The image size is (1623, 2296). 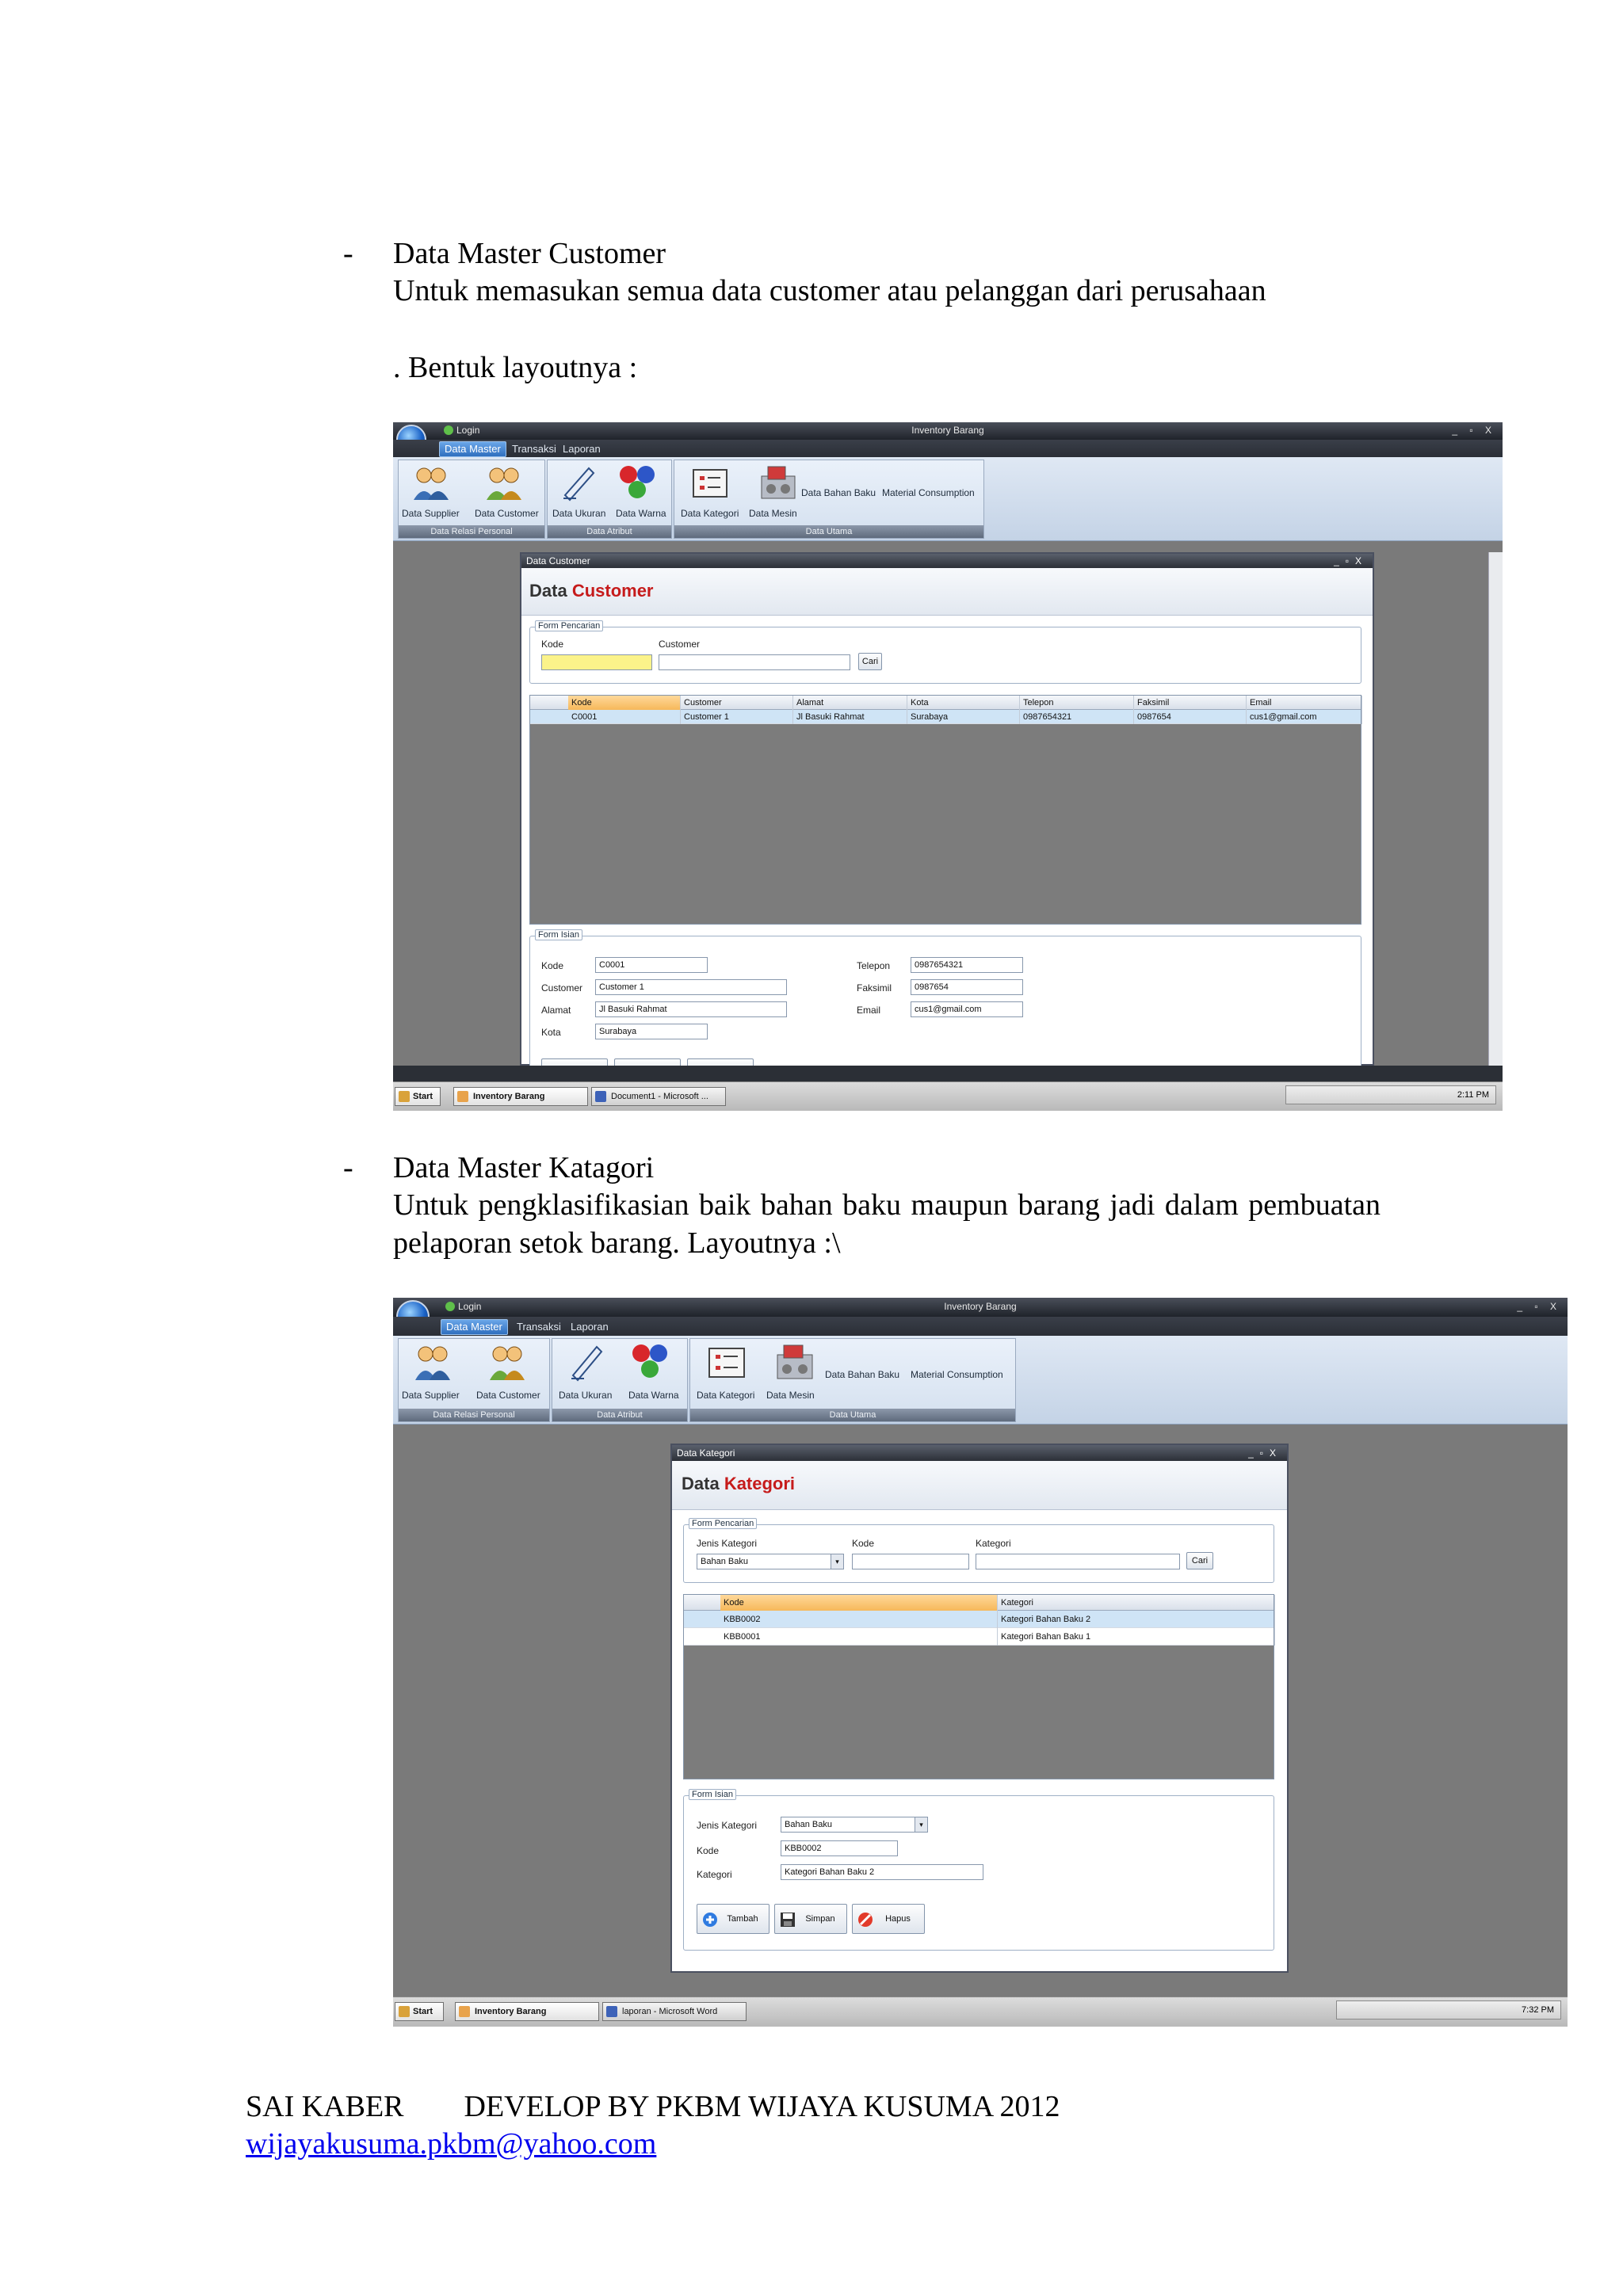 What do you see at coordinates (1495, 809) in the screenshot?
I see `workspace-scrollbar` at bounding box center [1495, 809].